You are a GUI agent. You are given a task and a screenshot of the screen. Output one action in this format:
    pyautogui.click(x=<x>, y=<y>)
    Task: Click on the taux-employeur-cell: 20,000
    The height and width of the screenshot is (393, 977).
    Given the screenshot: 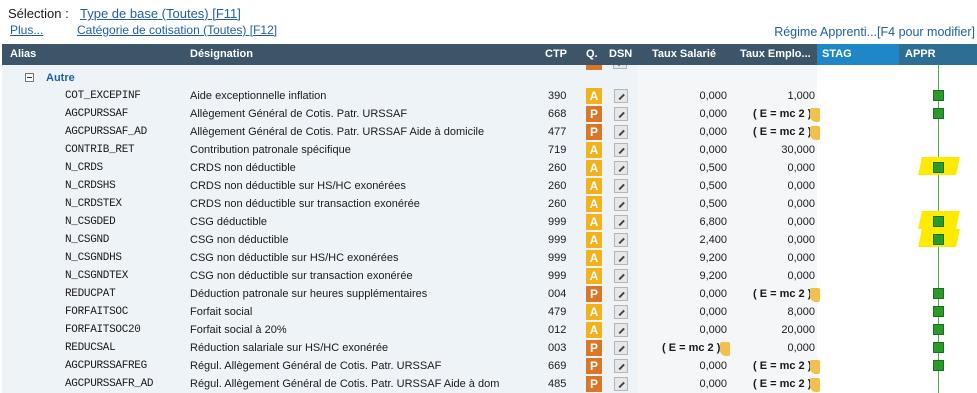 What is the action you would take?
    pyautogui.click(x=798, y=330)
    